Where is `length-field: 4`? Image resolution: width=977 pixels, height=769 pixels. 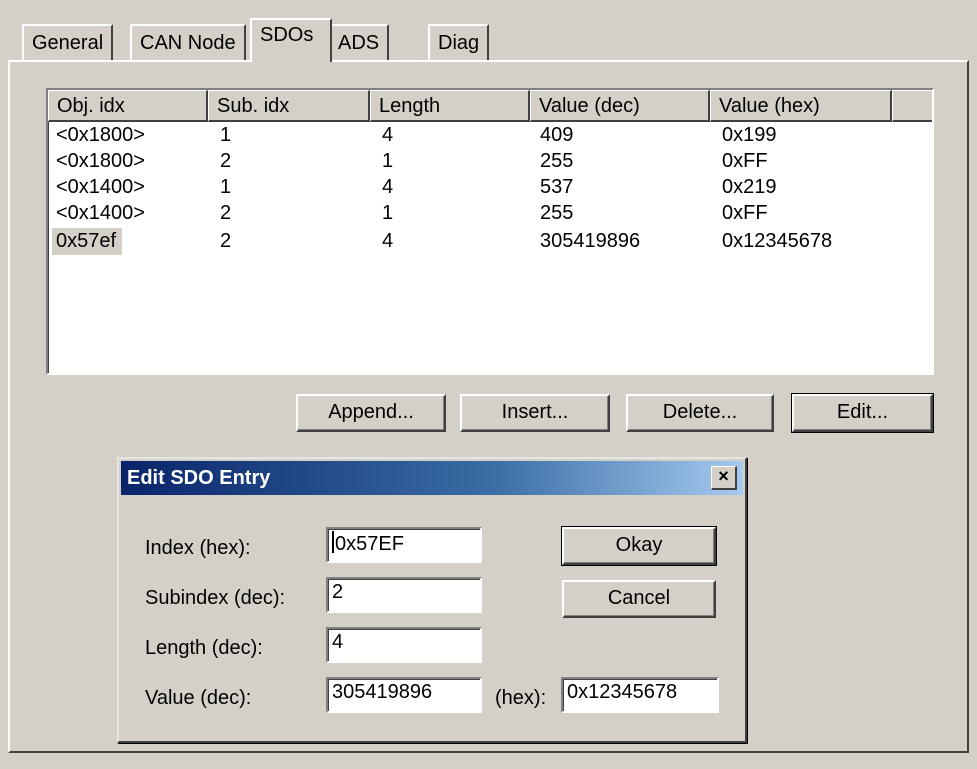 length-field: 4 is located at coordinates (404, 645).